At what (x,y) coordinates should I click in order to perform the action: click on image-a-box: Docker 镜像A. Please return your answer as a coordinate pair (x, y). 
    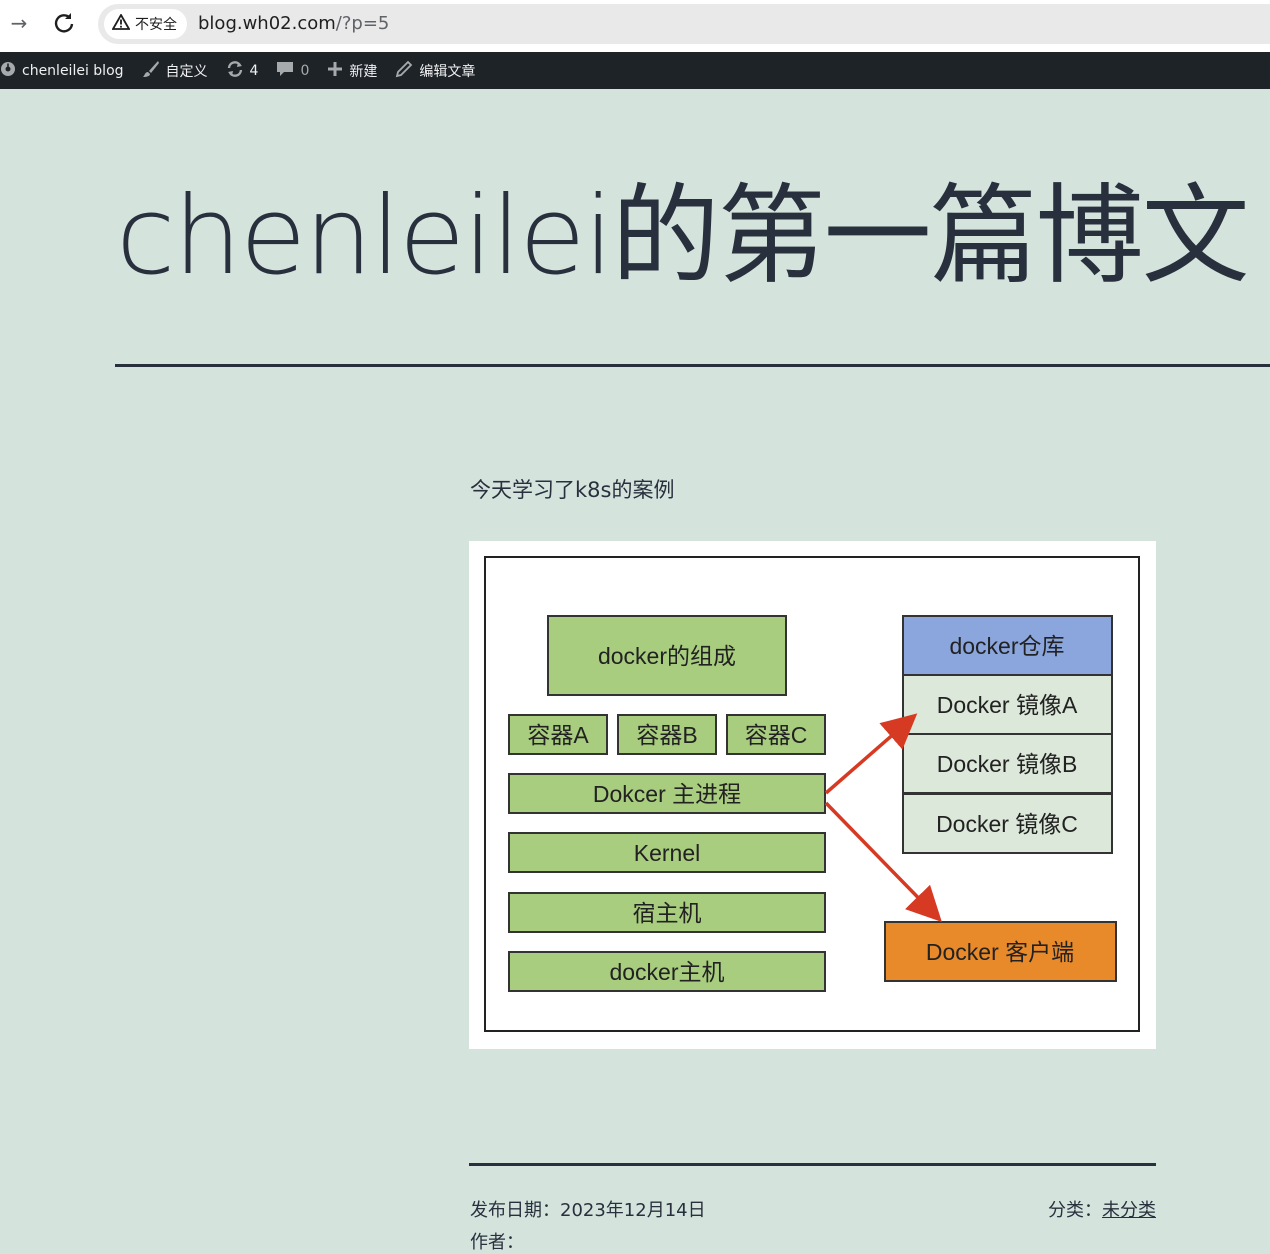
    Looking at the image, I should click on (1007, 704).